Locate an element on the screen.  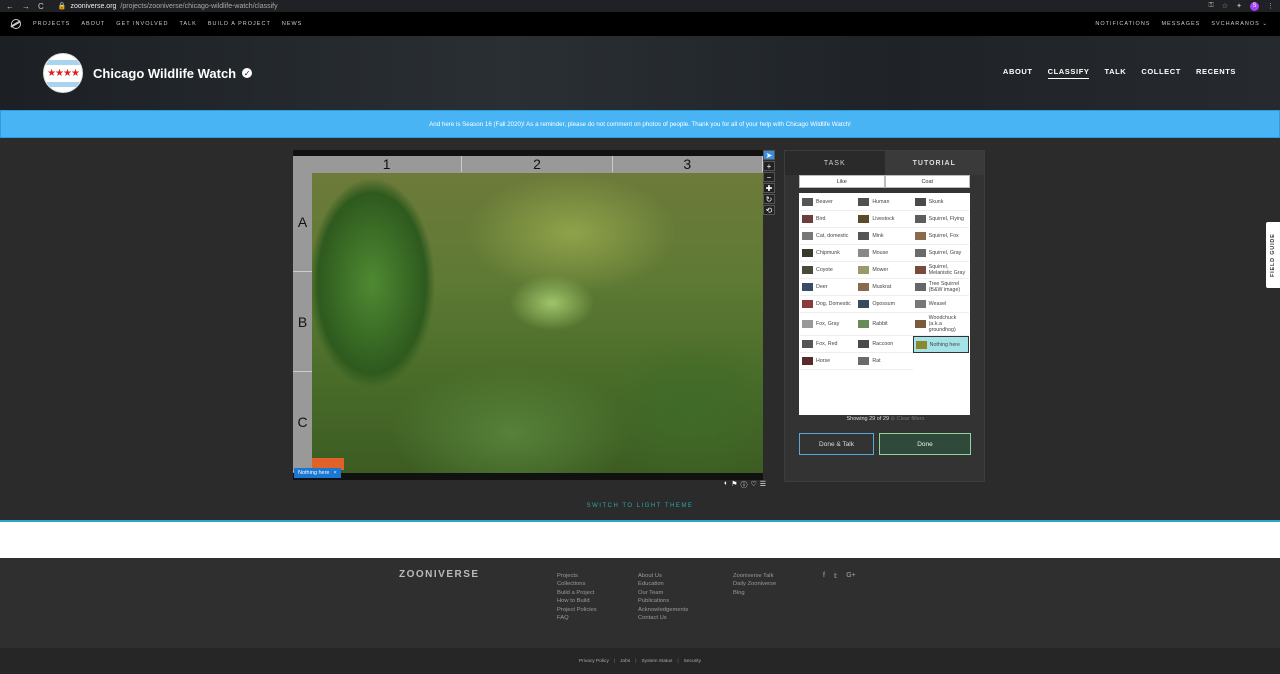
choice-tree-squirrel-b-w-image: Tree Squirrel (B&W image) is located at coordinates (940, 287).